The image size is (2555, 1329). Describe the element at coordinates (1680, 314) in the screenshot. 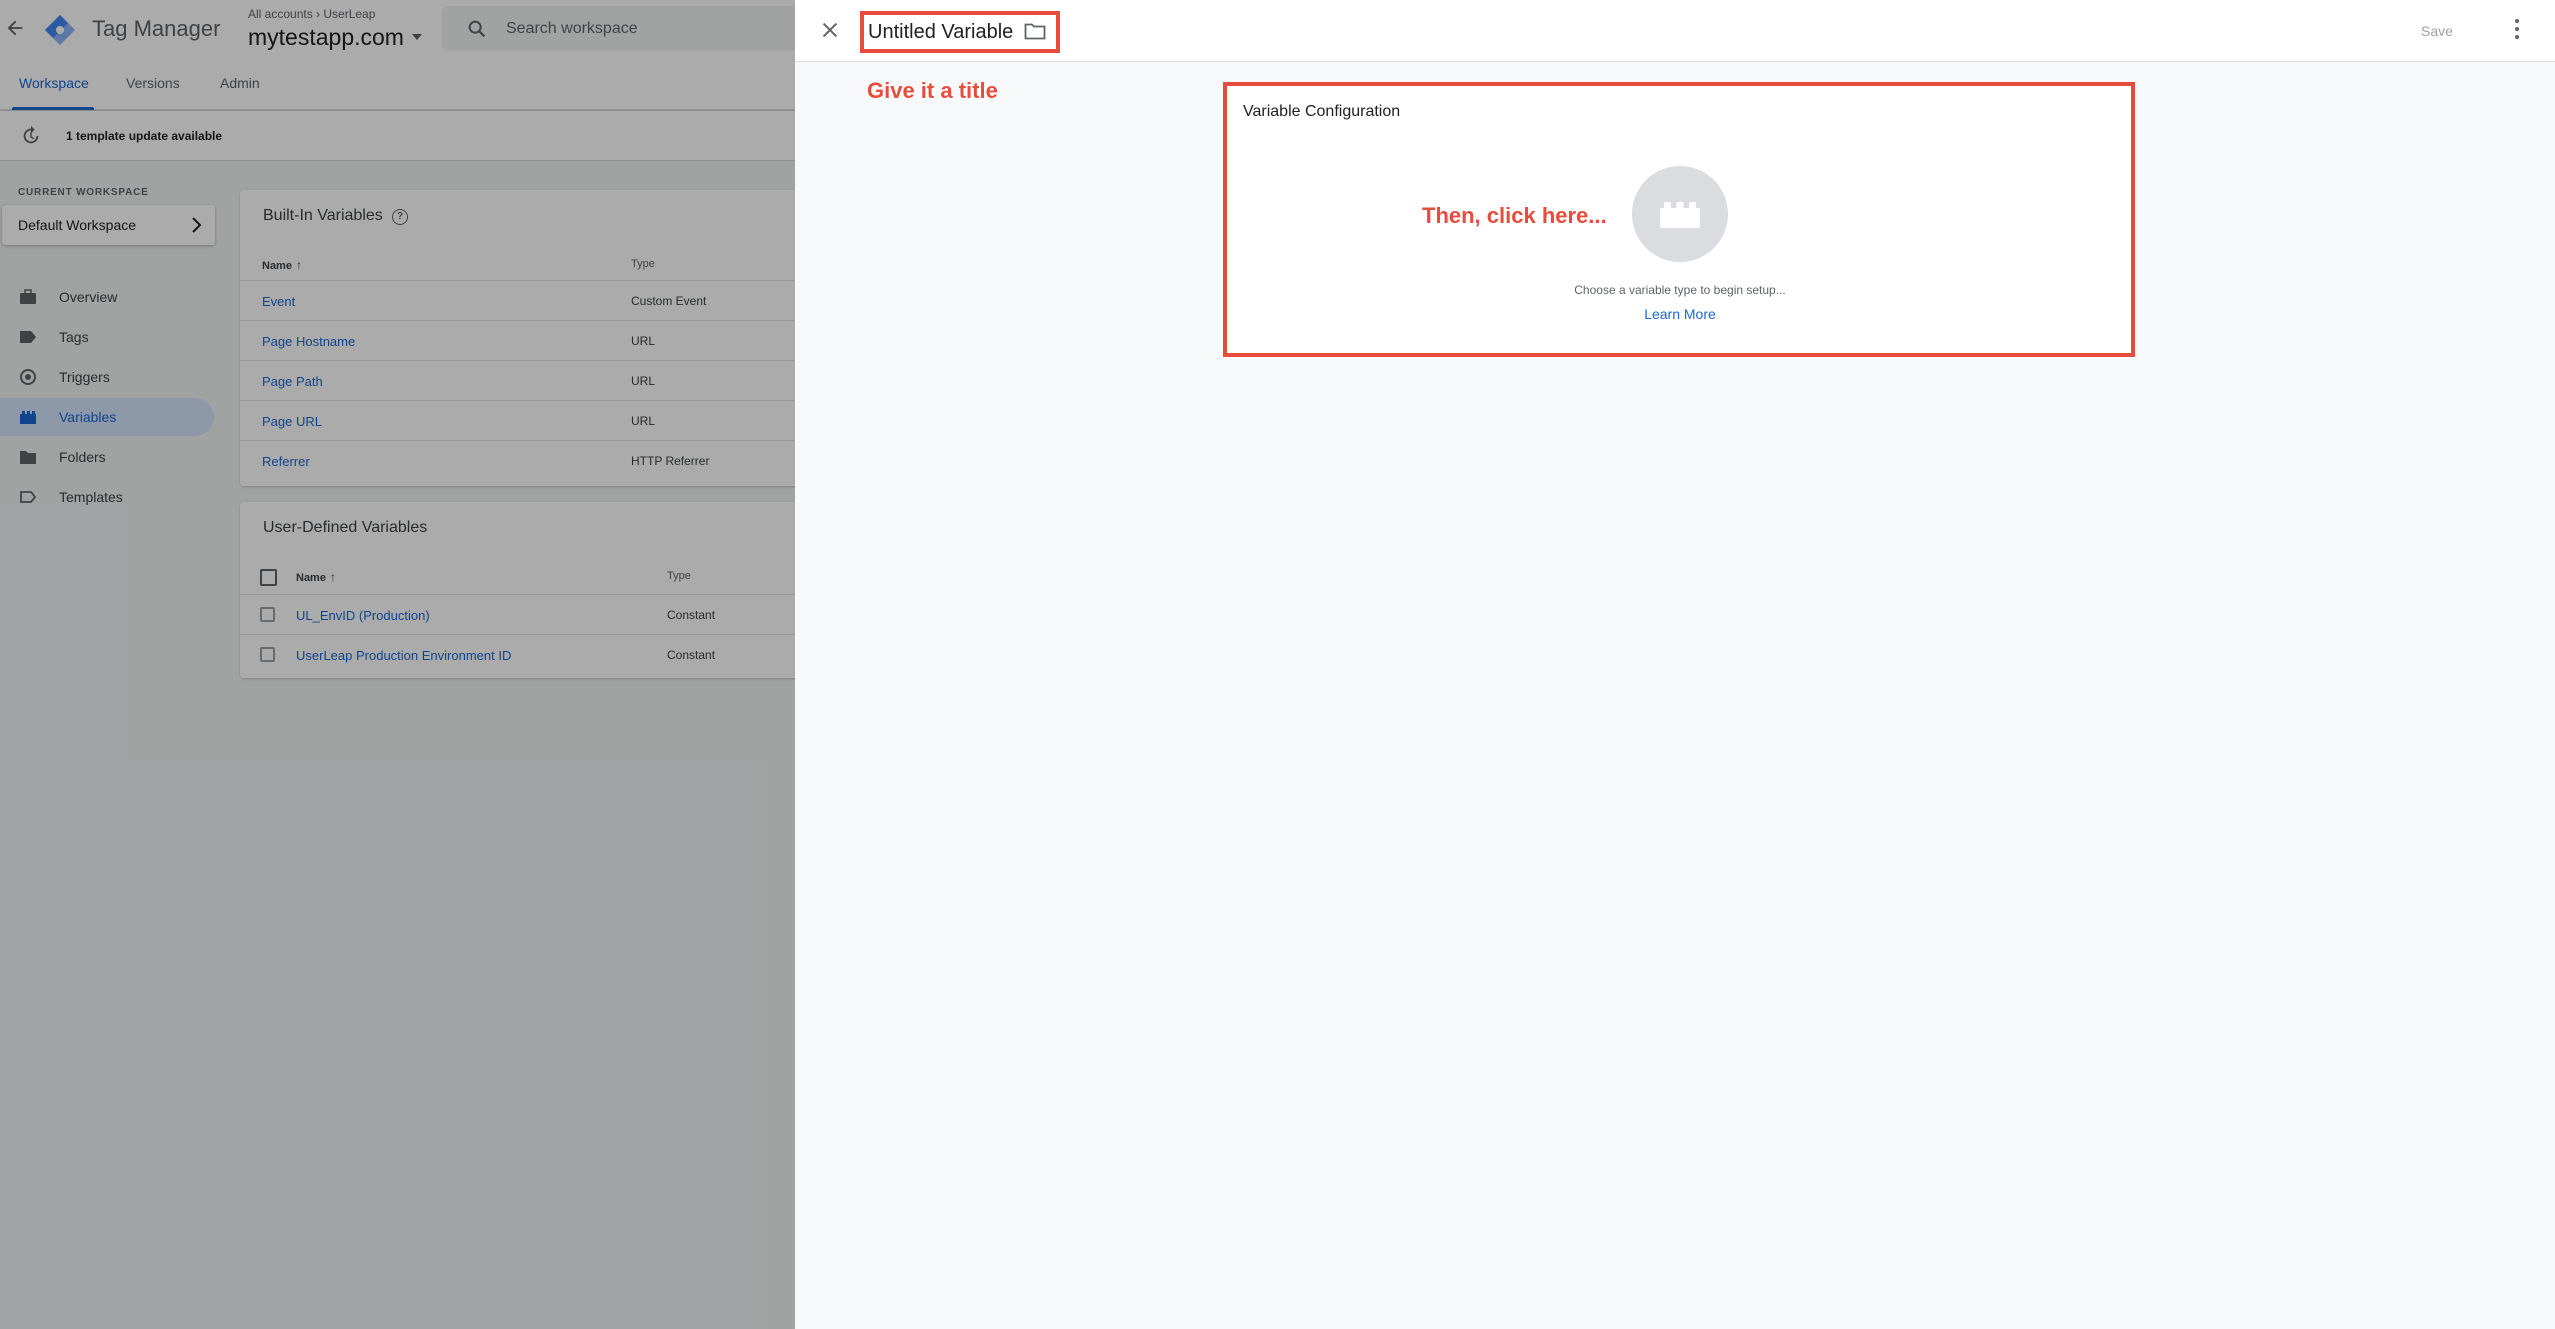

I see `learn-more-link: Learn More` at that location.